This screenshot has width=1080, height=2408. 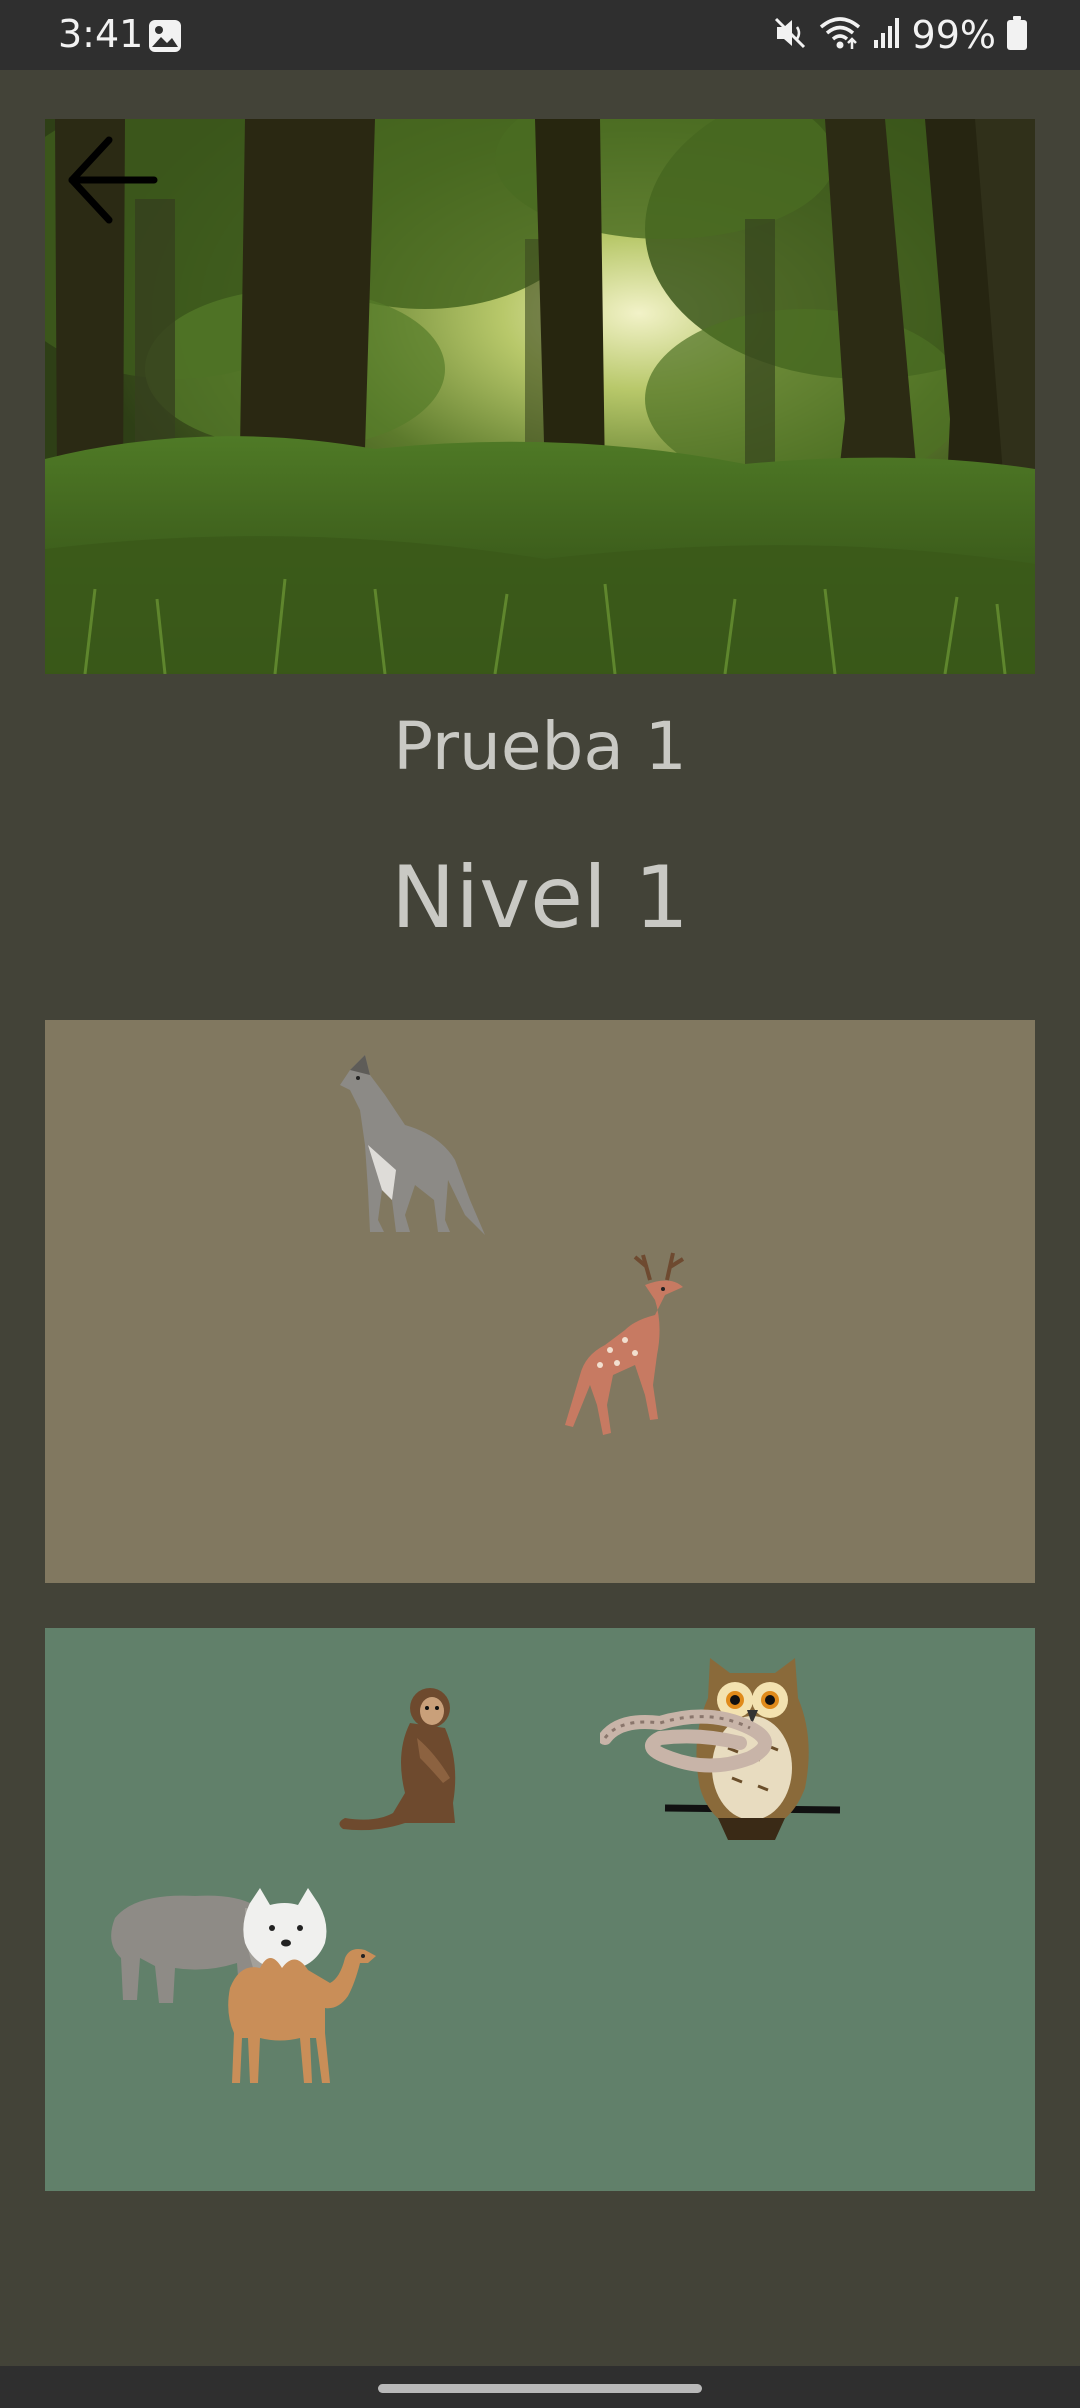 What do you see at coordinates (840, 35) in the screenshot?
I see `wifi-icon` at bounding box center [840, 35].